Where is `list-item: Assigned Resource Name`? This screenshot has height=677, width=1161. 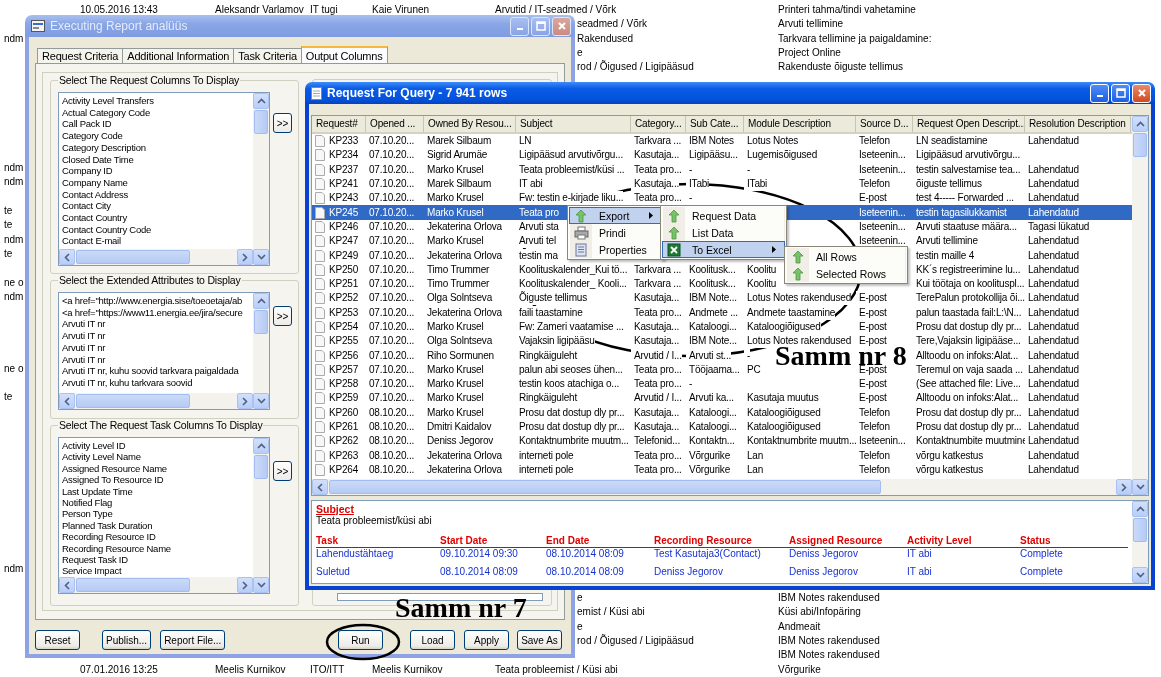
list-item: Assigned Resource Name is located at coordinates (156, 468).